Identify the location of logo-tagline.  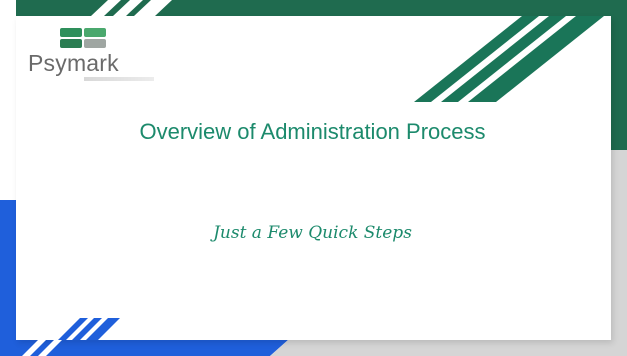
(119, 79).